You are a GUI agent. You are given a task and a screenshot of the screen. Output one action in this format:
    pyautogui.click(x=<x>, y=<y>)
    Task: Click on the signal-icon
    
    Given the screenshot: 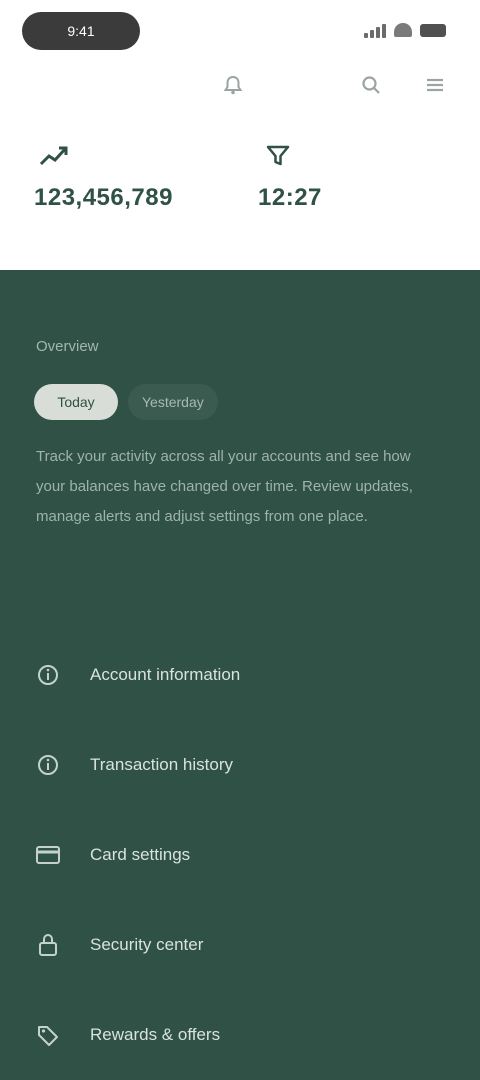 What is the action you would take?
    pyautogui.click(x=375, y=30)
    